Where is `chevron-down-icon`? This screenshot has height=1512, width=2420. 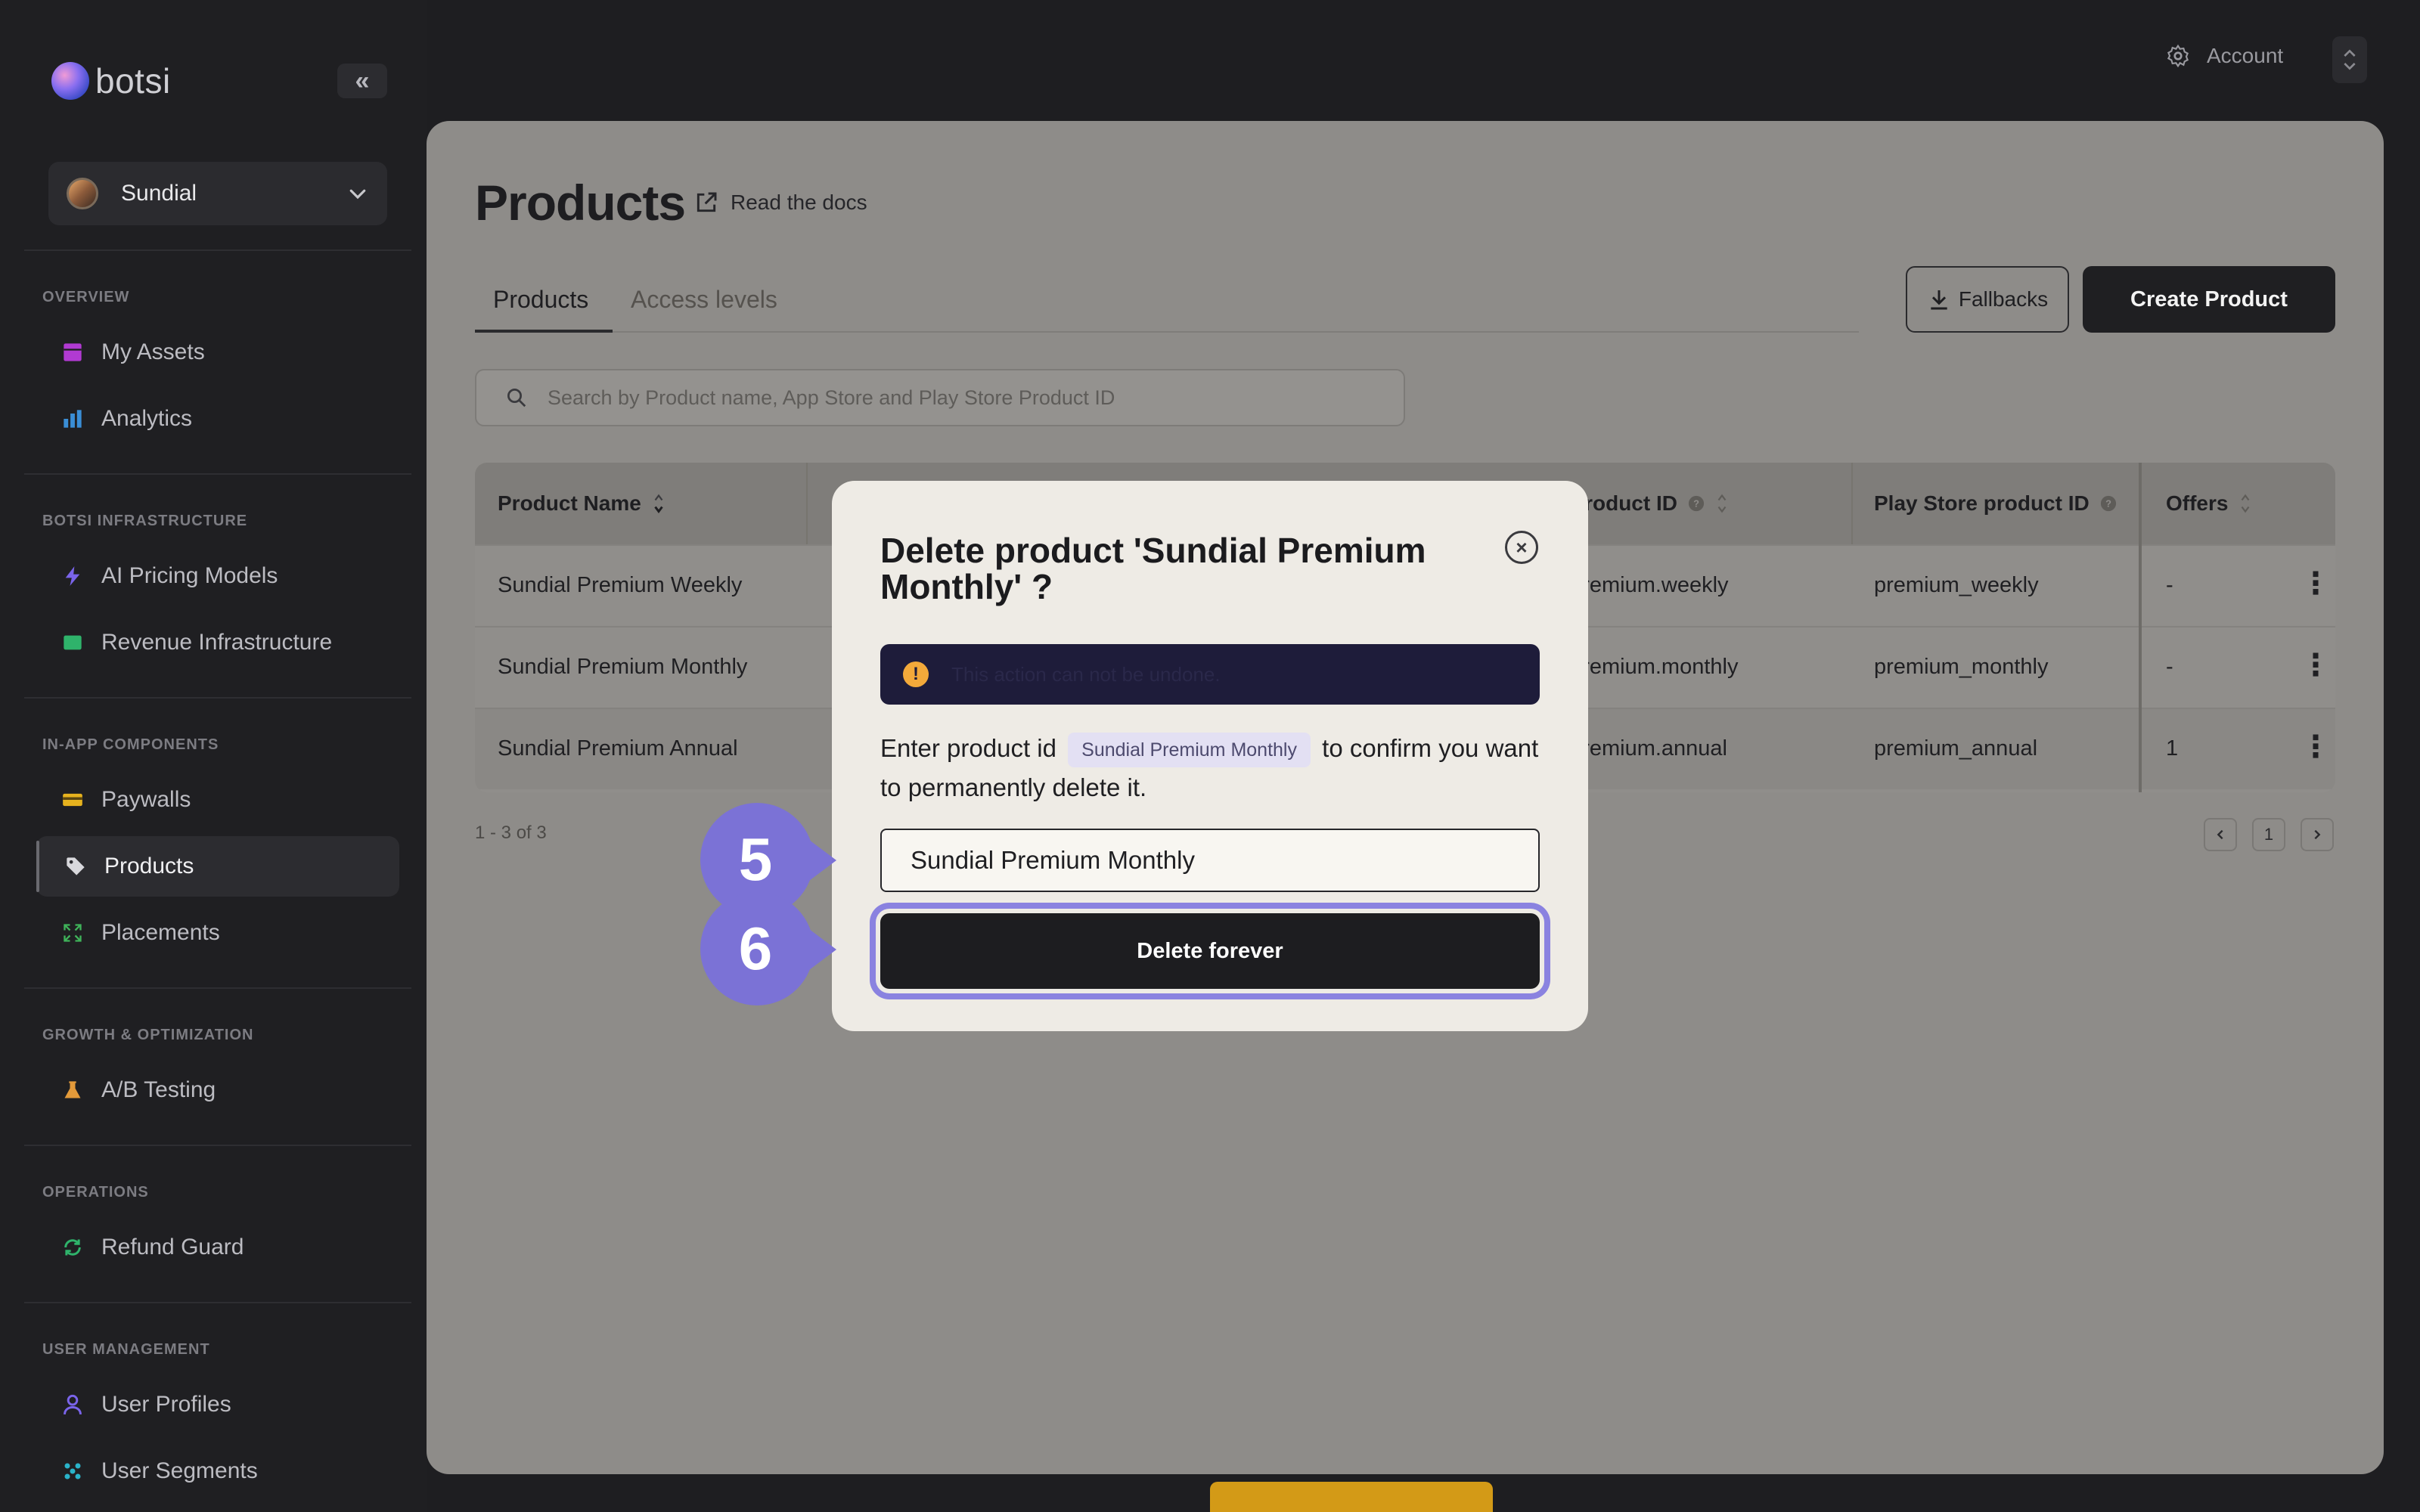
chevron-down-icon is located at coordinates (357, 195).